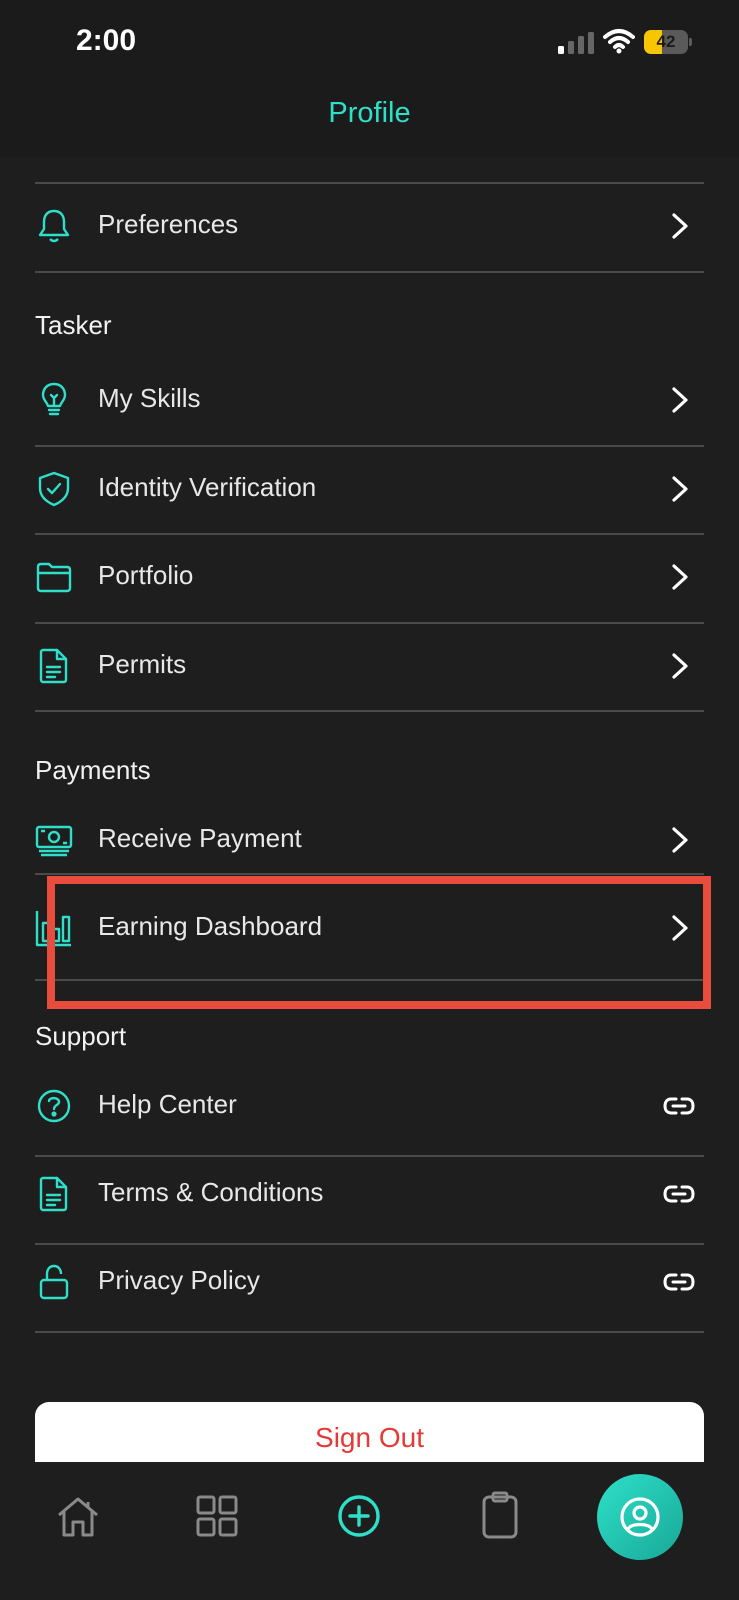 Image resolution: width=739 pixels, height=1600 pixels. I want to click on battery-icon: 42, so click(668, 42).